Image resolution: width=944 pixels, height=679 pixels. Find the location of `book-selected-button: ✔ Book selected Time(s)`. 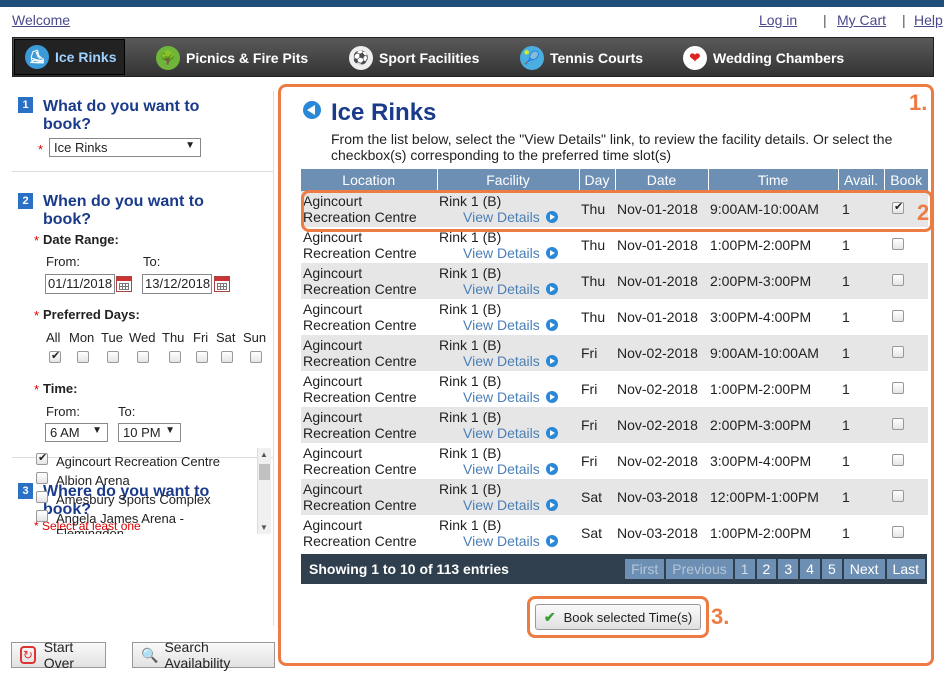

book-selected-button: ✔ Book selected Time(s) is located at coordinates (618, 617).